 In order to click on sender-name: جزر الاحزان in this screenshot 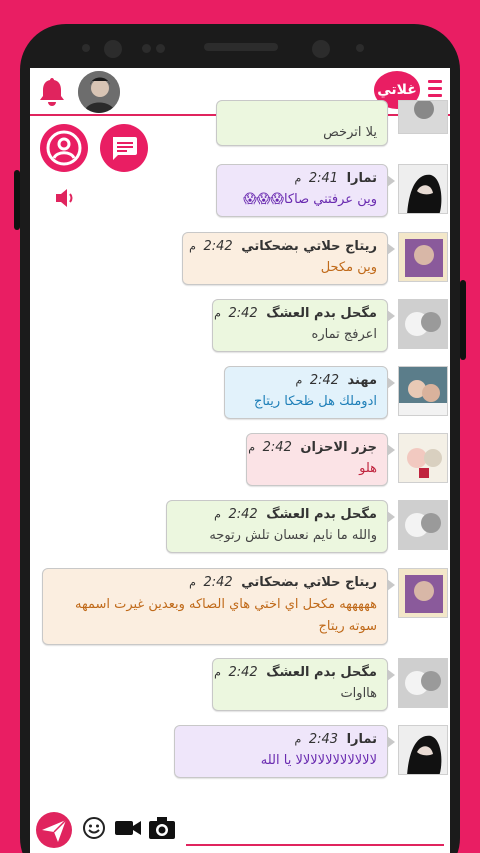, I will do `click(338, 447)`.